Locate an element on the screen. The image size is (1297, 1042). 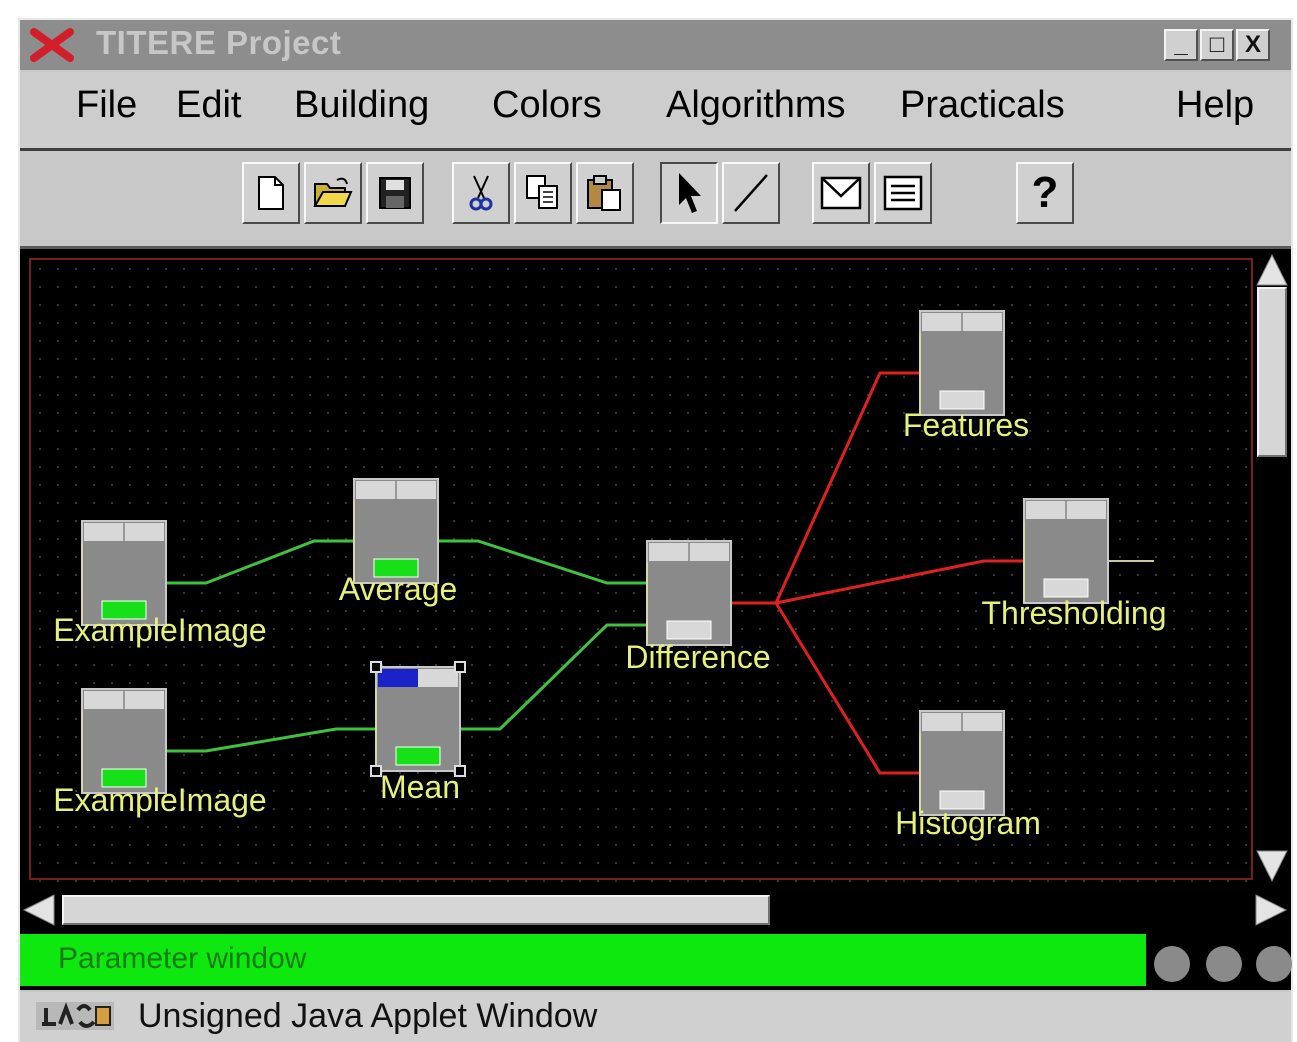
help-icon: ? is located at coordinates (1045, 192).